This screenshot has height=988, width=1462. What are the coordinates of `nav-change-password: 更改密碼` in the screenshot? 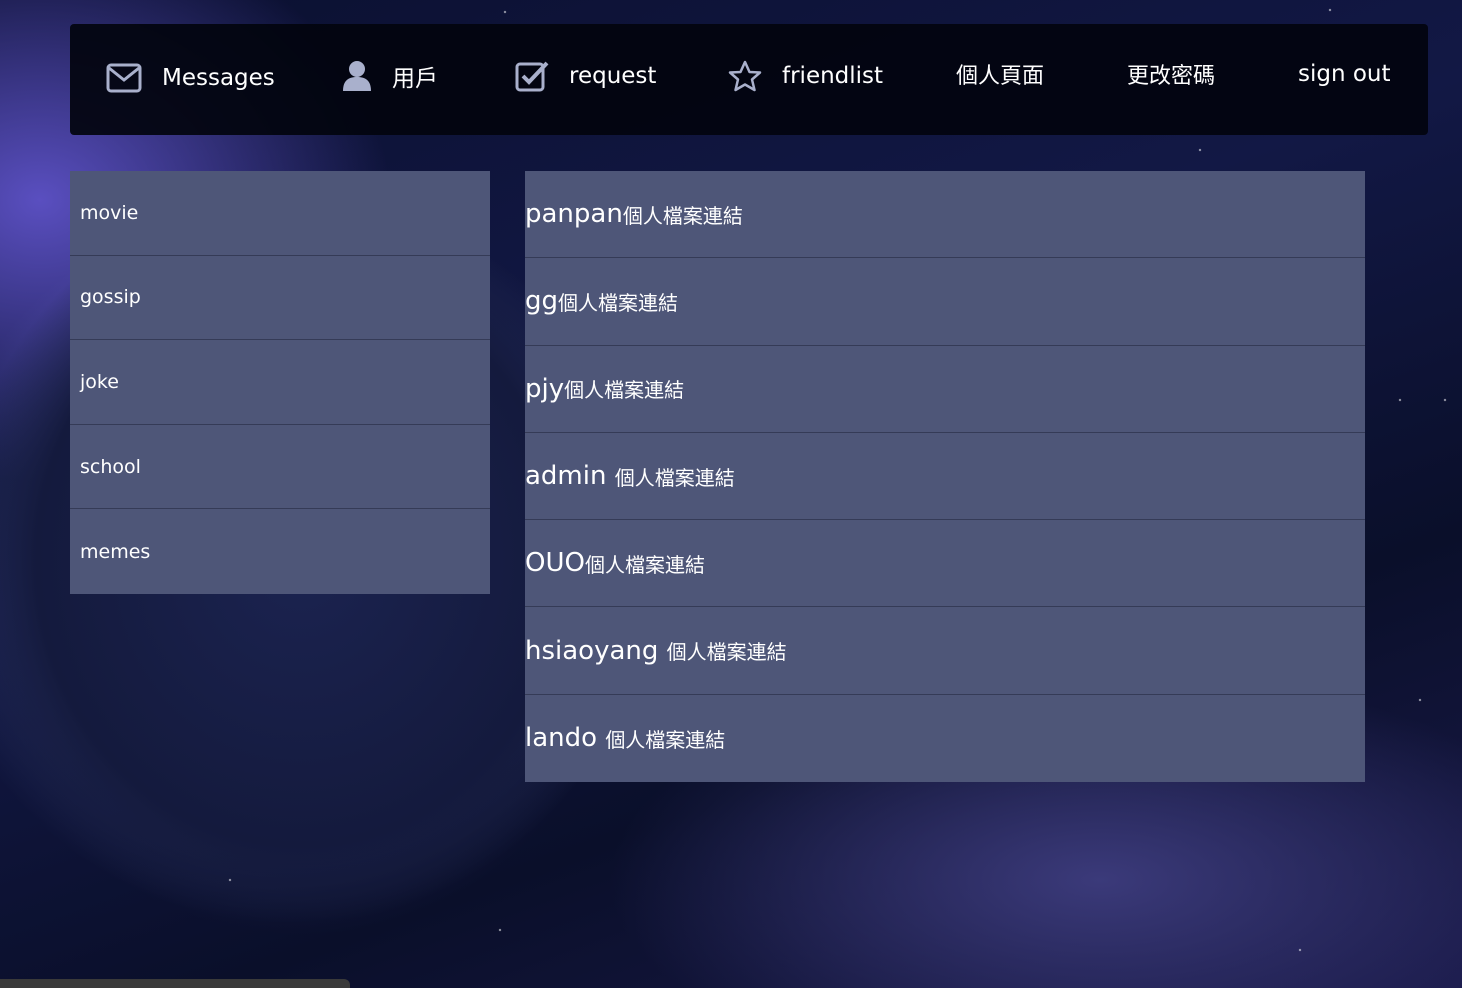 It's located at (1171, 73).